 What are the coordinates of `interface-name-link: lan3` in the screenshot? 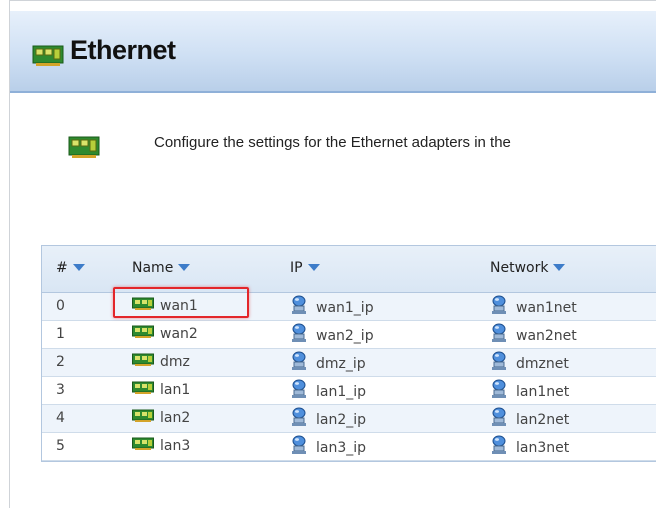 It's located at (161, 445).